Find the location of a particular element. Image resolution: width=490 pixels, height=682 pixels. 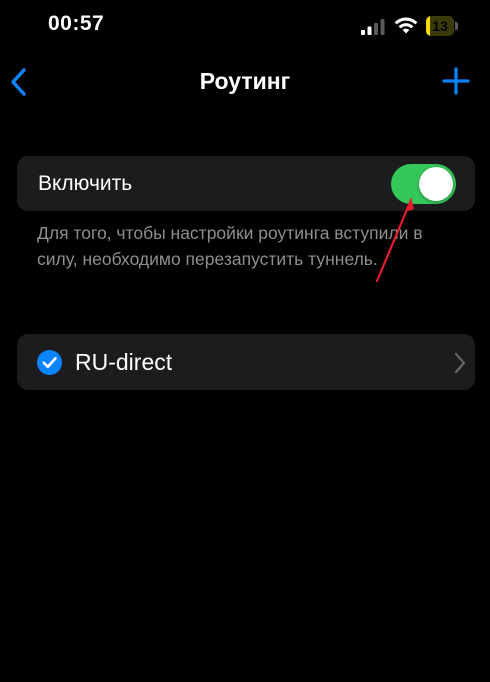

battery-body: 13 is located at coordinates (440, 26).